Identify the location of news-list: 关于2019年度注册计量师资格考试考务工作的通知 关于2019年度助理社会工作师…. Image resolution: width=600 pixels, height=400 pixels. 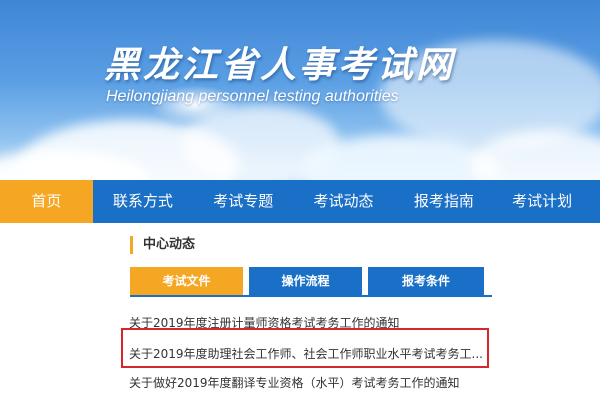
(309, 356).